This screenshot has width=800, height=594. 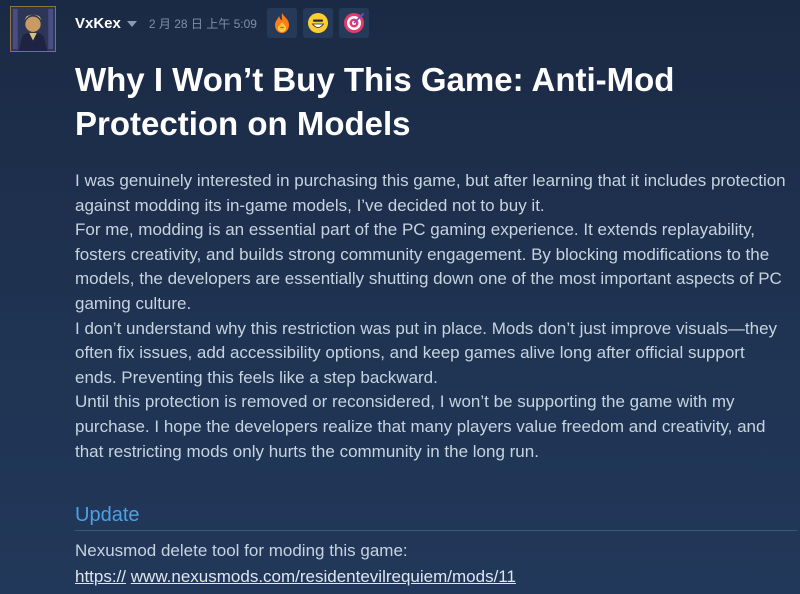 I want to click on reaction-bullseye, so click(x=353, y=23).